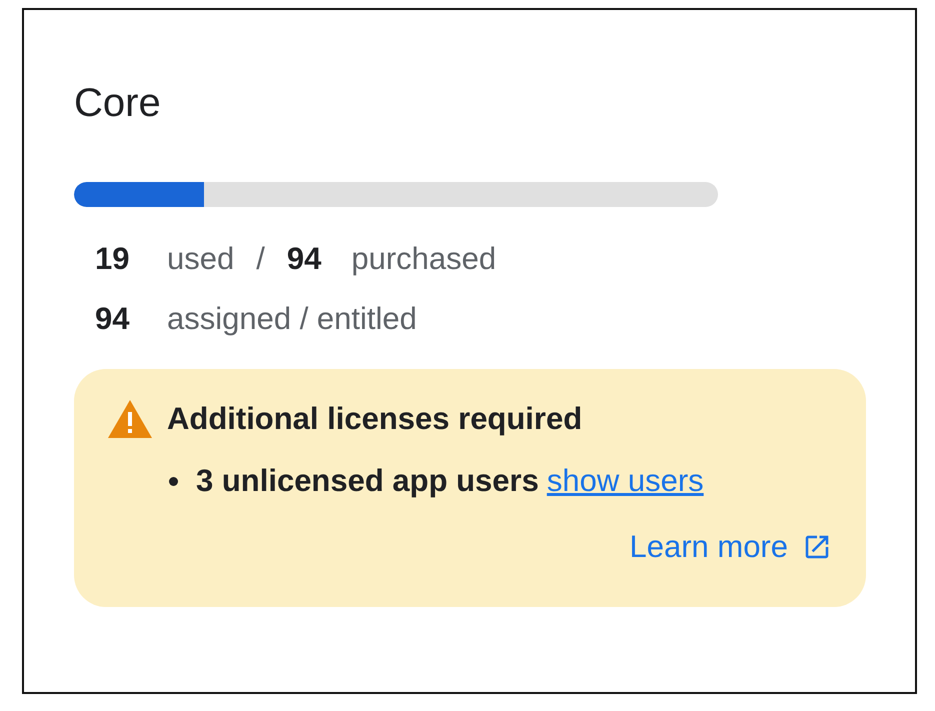  I want to click on learn-more-link: Learn more, so click(730, 547).